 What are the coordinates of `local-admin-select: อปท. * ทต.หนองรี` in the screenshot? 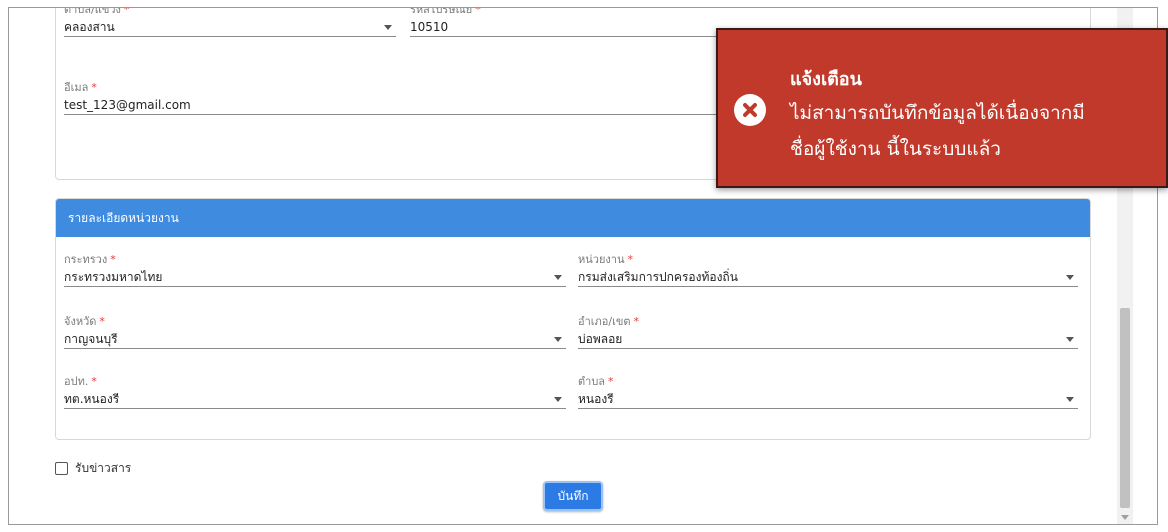 It's located at (315, 392).